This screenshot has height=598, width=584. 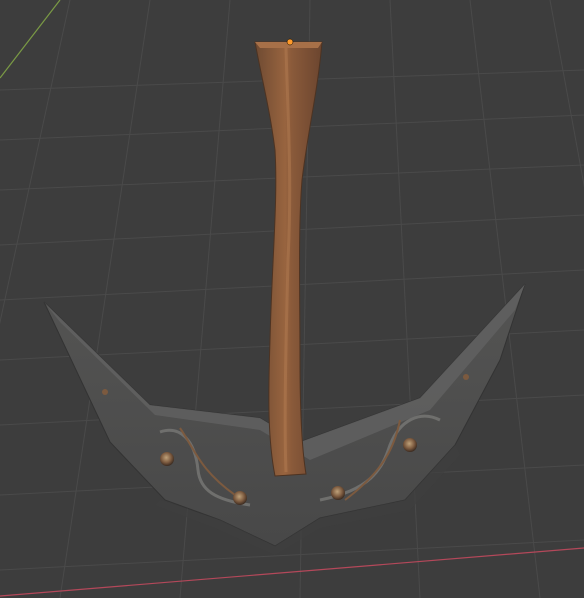 What do you see at coordinates (30, 39) in the screenshot?
I see `y-axis-line` at bounding box center [30, 39].